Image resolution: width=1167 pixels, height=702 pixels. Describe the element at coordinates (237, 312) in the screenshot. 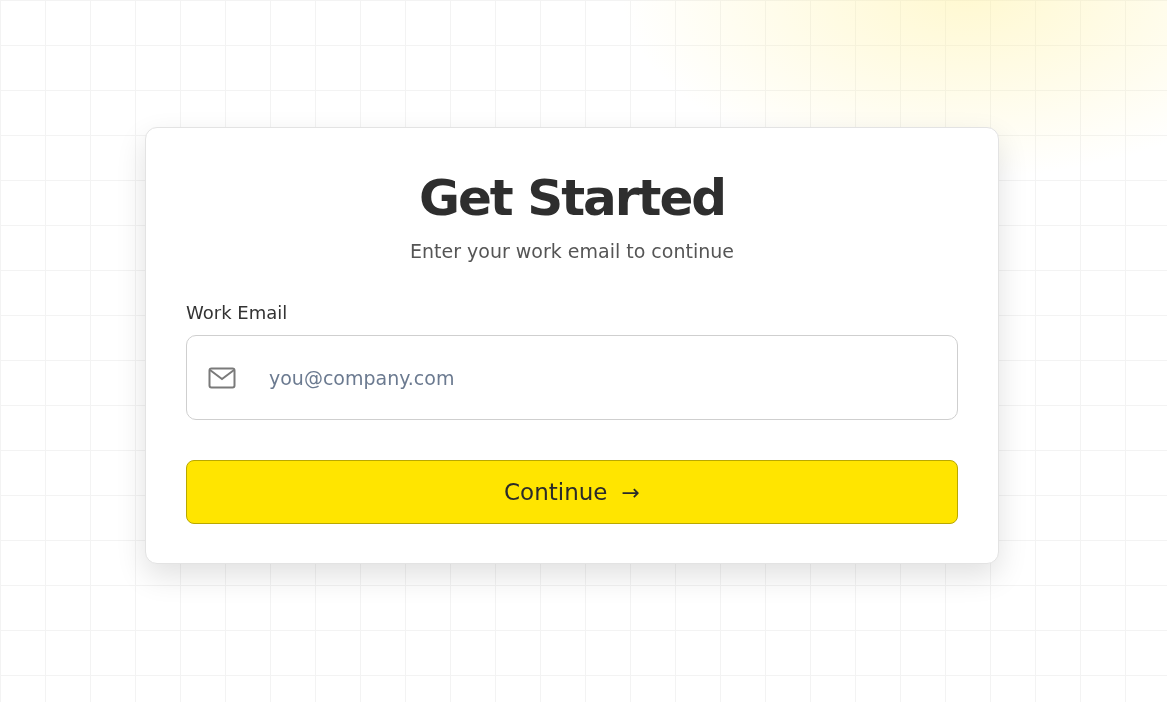

I see `field-label: Work Email` at that location.